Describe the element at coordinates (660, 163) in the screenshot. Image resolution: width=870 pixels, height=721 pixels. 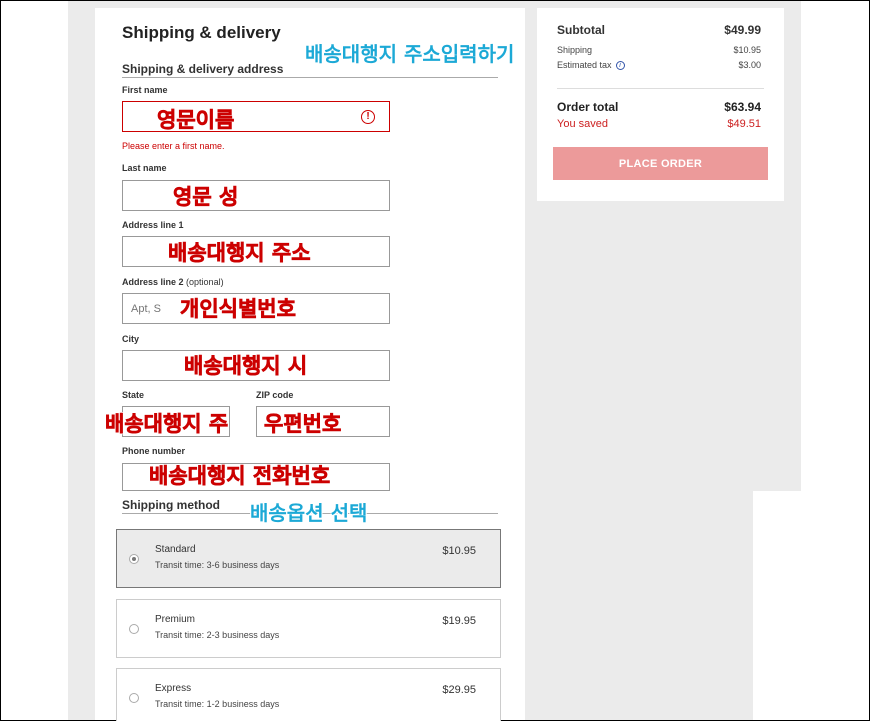
I see `place-order-button: PLACE ORDER` at that location.